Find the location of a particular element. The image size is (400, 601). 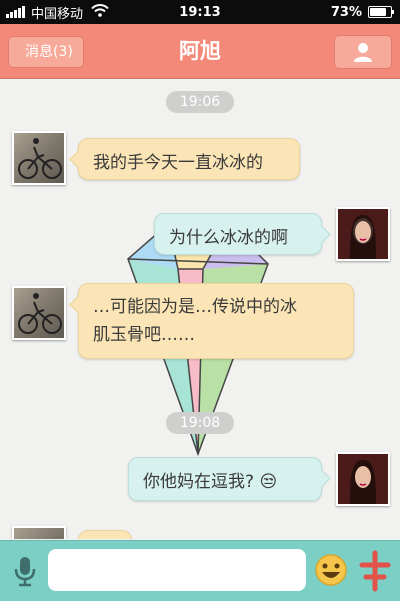

user-icon is located at coordinates (363, 52).